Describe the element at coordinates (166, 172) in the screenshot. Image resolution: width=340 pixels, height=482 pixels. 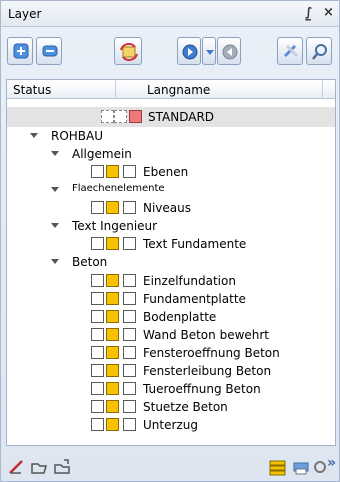
I see `layer-name: Ebenen` at that location.